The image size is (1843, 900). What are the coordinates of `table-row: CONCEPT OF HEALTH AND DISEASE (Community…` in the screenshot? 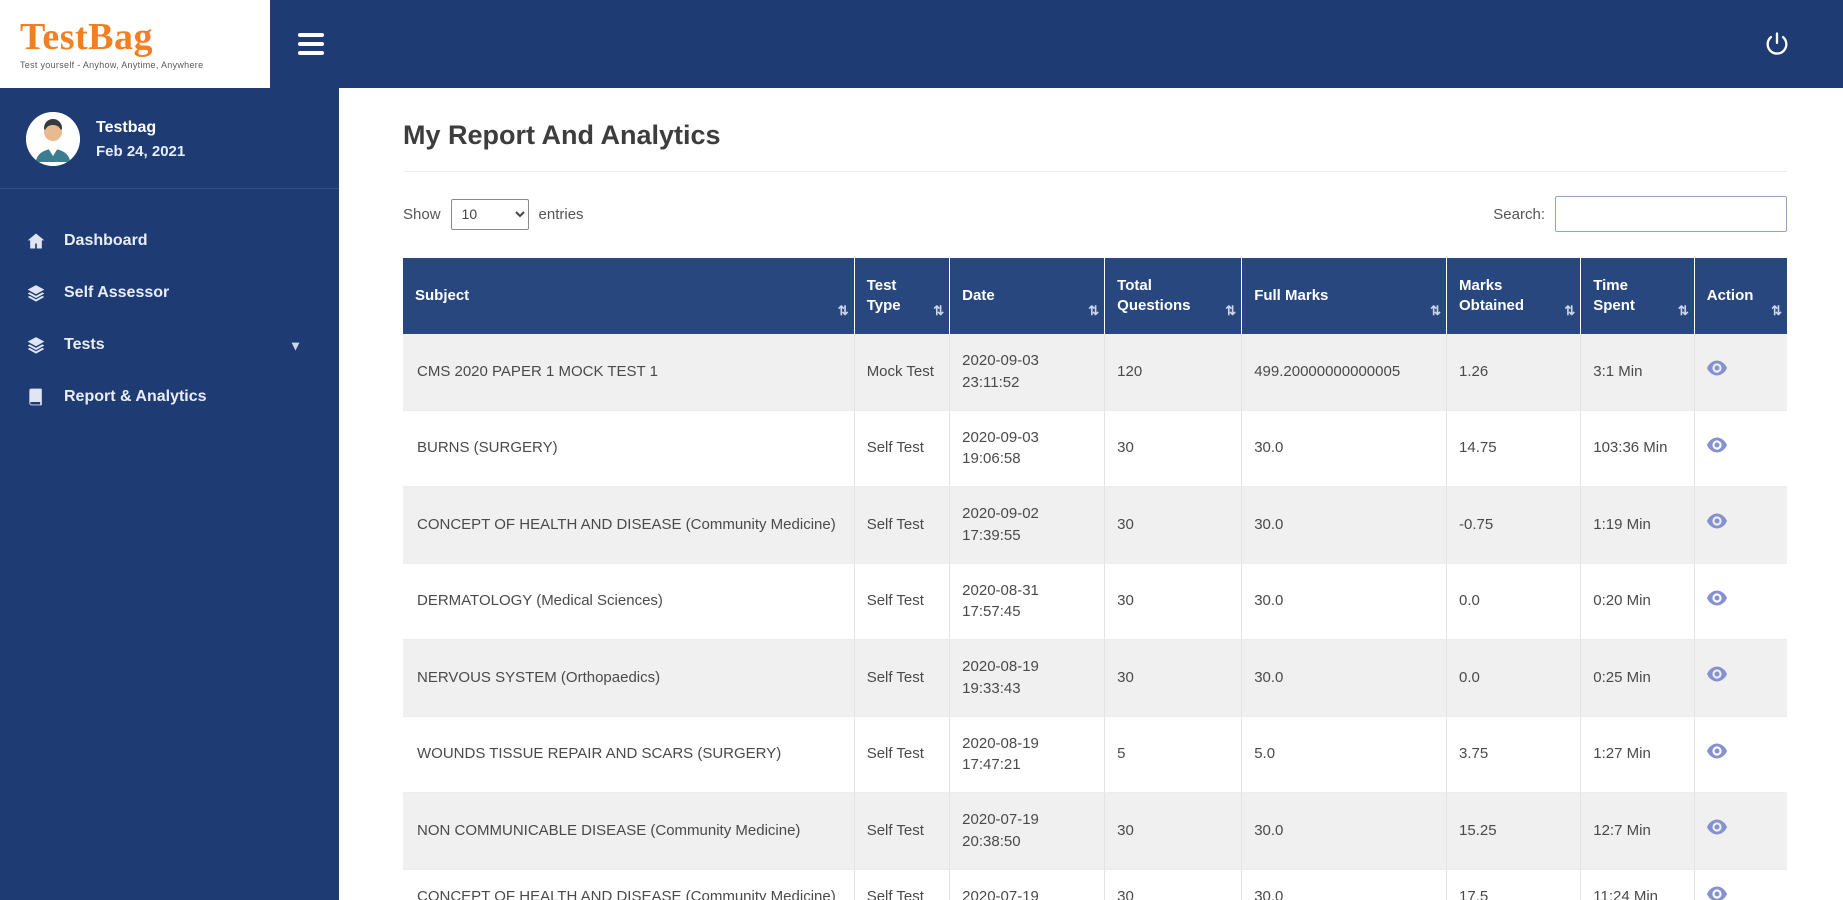 It's located at (1095, 884).